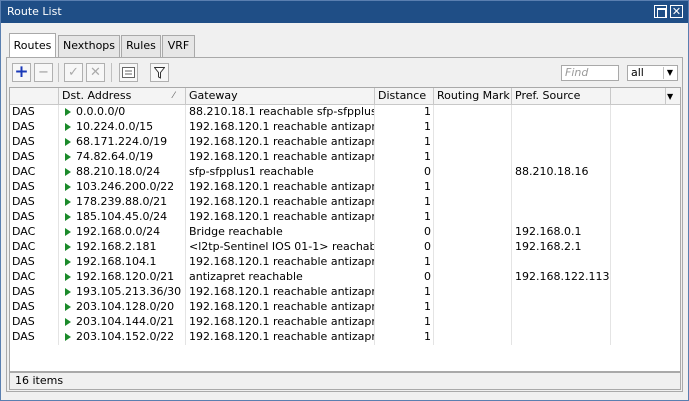 The image size is (689, 401). I want to click on row-pref-source: 192.168.0.1, so click(561, 232).